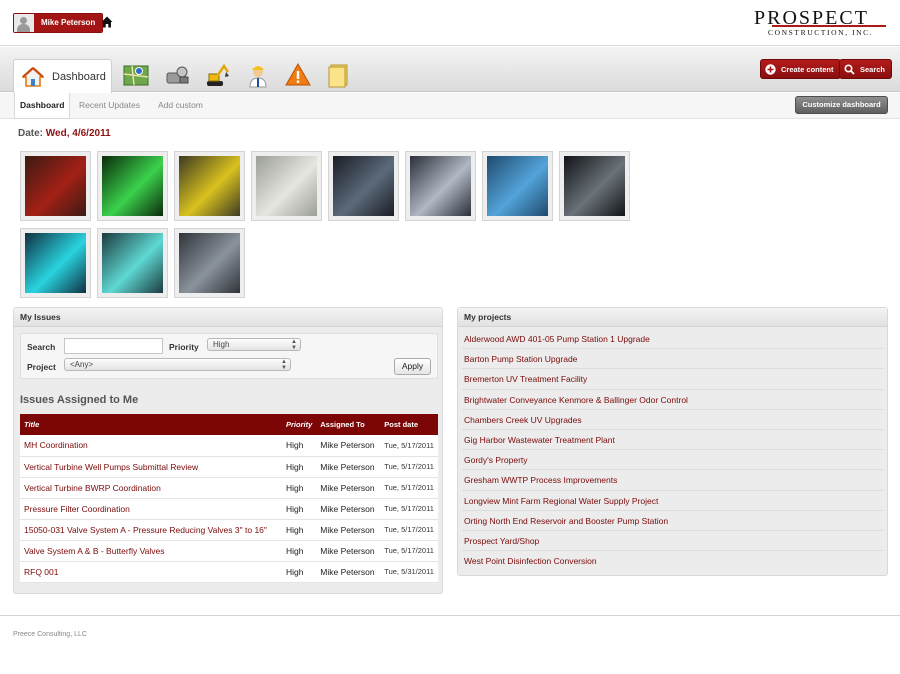 The width and height of the screenshot is (900, 674). Describe the element at coordinates (821, 23) in the screenshot. I see `company-logo: PROSPECT CONSTRUCTION, INC.` at that location.